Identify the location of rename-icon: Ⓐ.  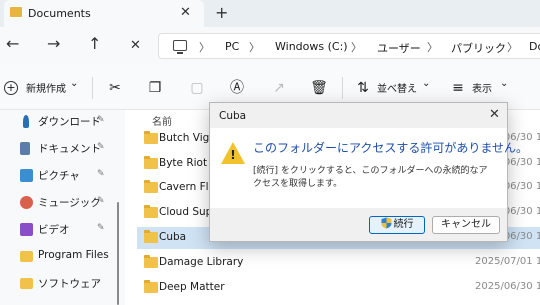
(237, 88).